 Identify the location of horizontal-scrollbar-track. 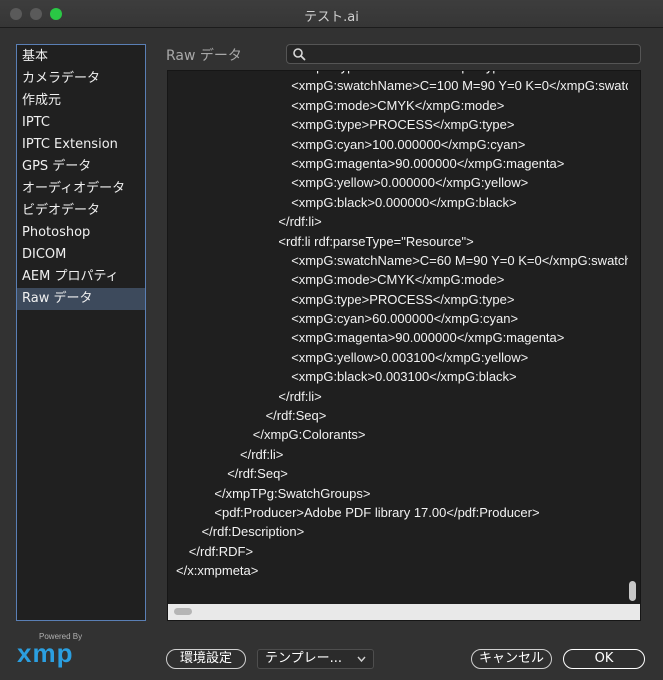
(404, 612).